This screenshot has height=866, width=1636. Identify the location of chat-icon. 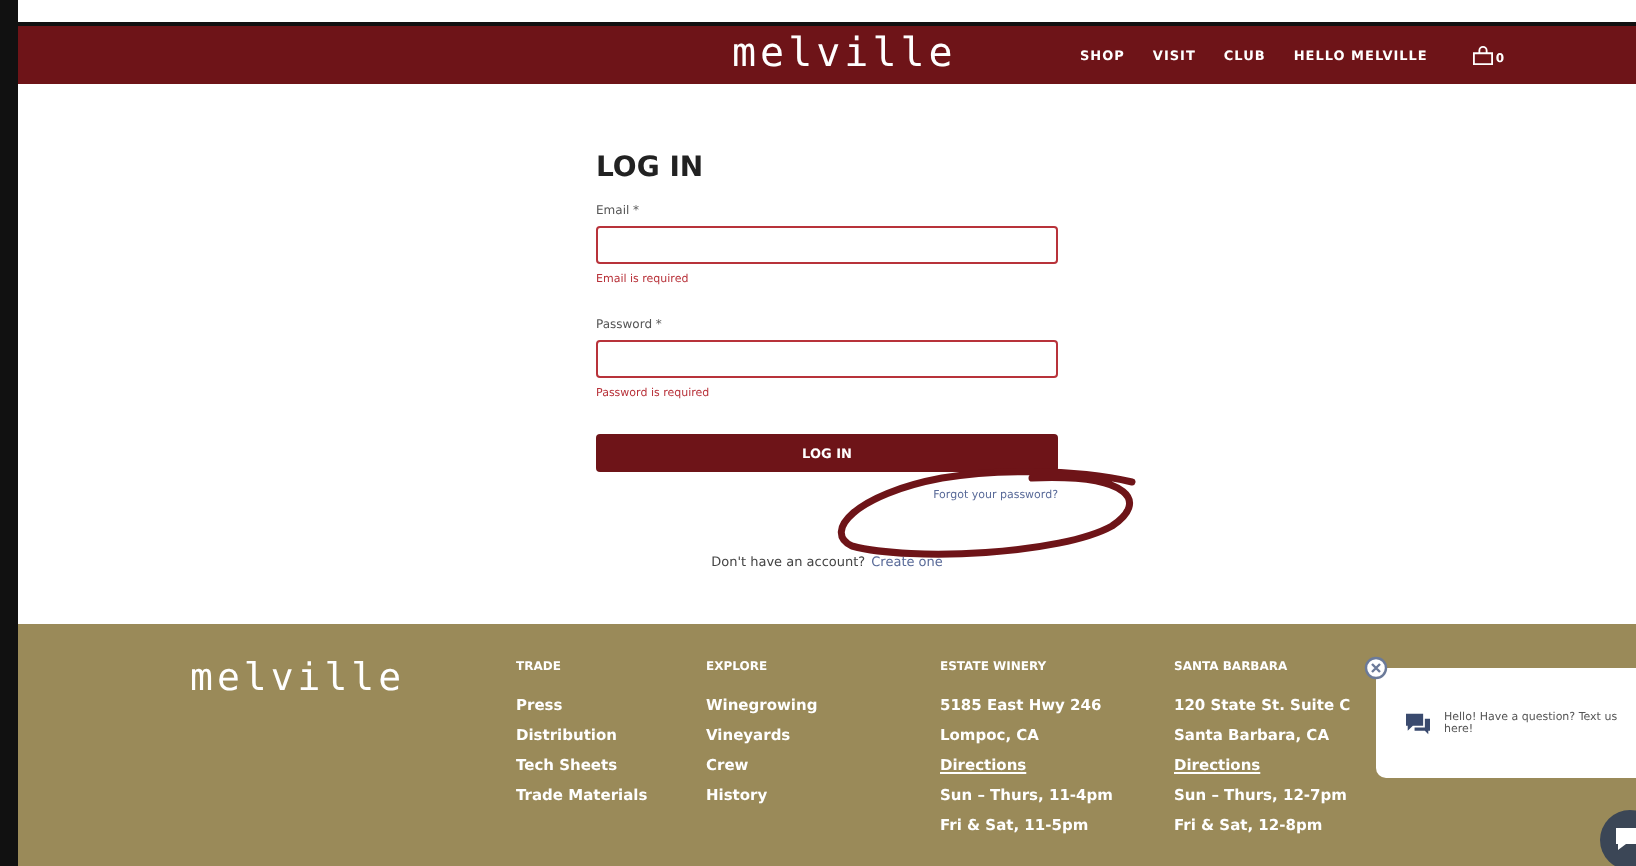
(1418, 723).